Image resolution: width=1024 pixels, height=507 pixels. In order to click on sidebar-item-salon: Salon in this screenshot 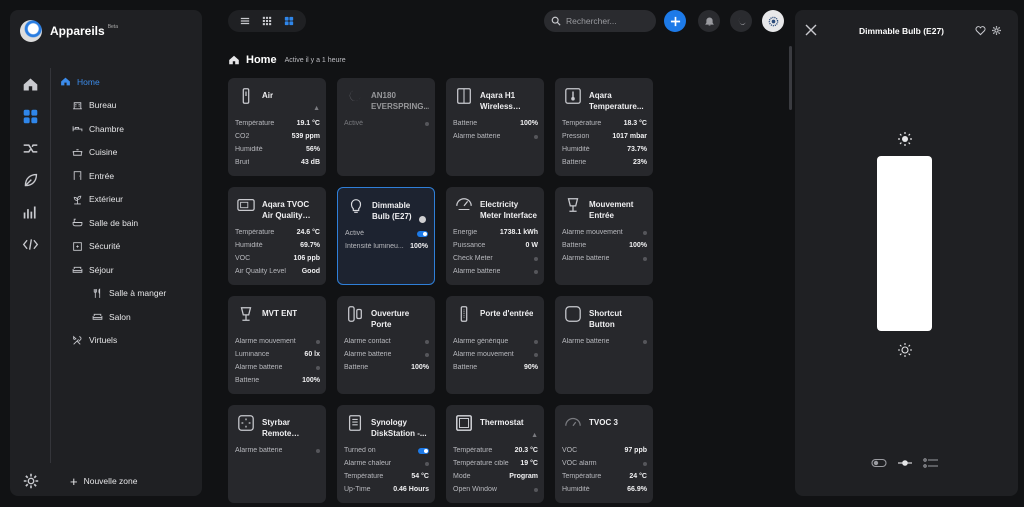, I will do `click(130, 317)`.